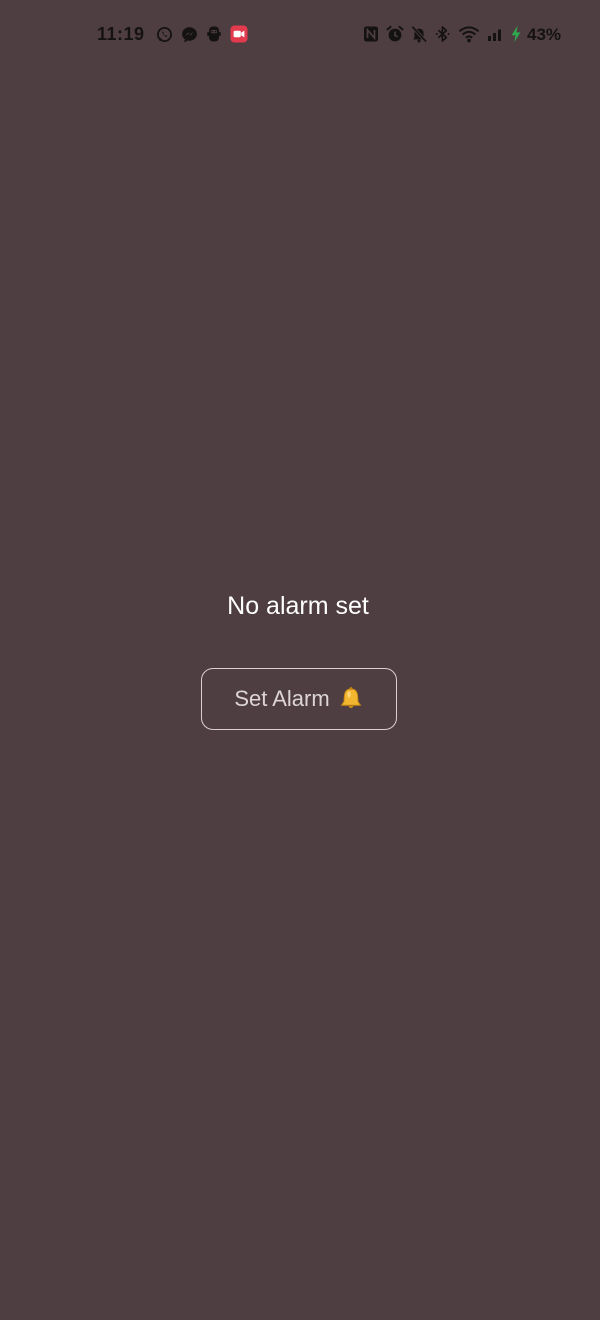 This screenshot has width=600, height=1320. I want to click on status-bar: 11:19 43%, so click(300, 34).